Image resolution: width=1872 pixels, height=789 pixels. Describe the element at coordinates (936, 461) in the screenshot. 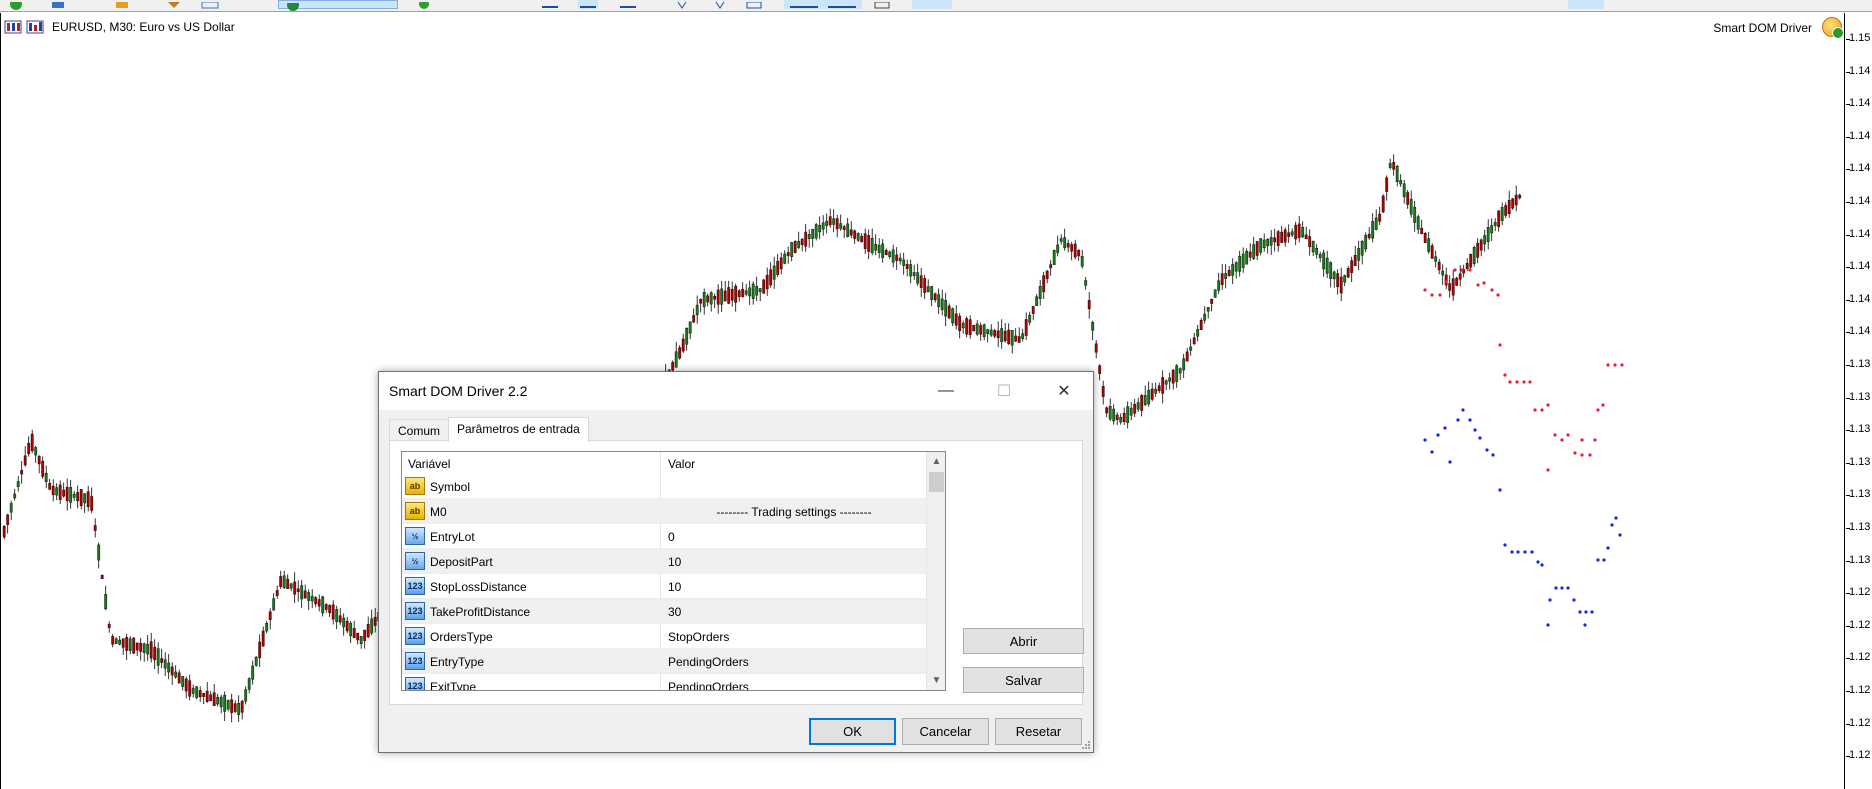

I see `scroll-up-icon: ▲` at that location.